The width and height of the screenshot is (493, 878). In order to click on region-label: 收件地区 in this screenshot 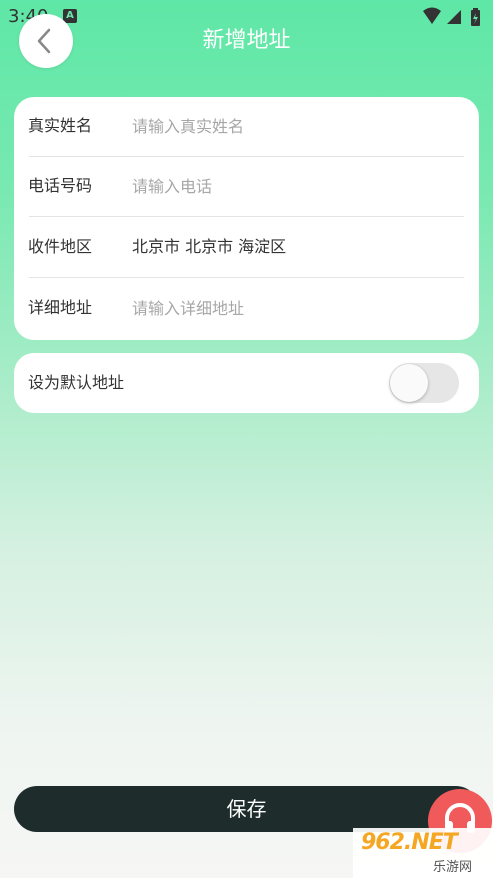, I will do `click(60, 246)`.